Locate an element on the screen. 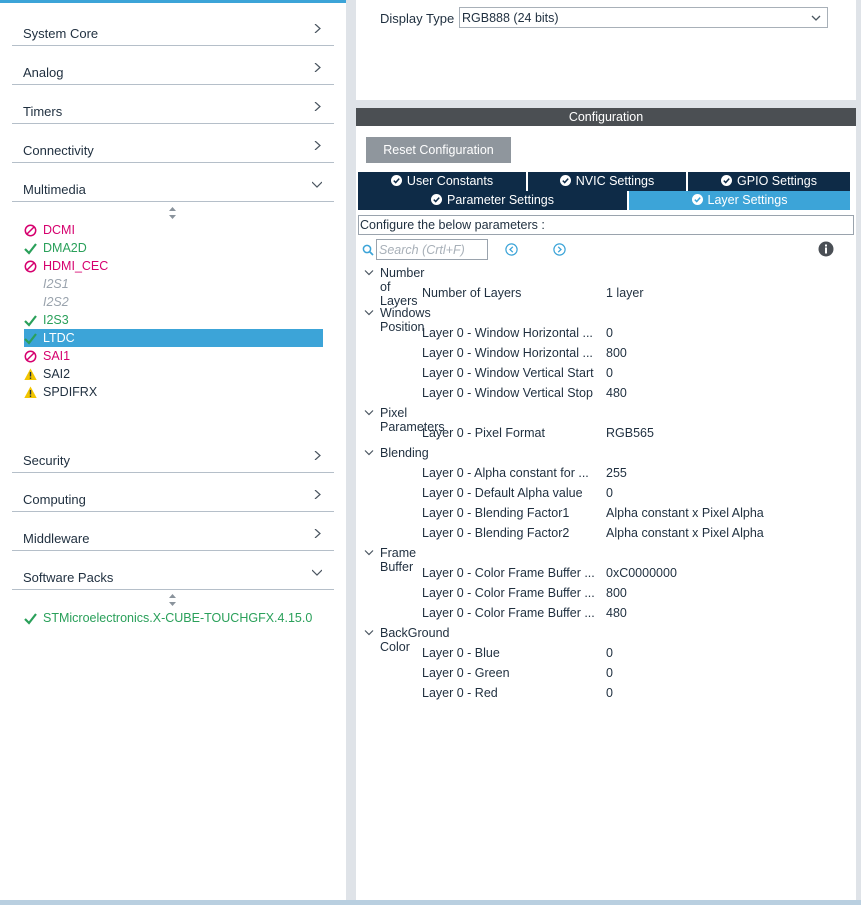 The width and height of the screenshot is (861, 905). param-row: Layer 0 - Pixel Format RGB565 is located at coordinates (637, 434).